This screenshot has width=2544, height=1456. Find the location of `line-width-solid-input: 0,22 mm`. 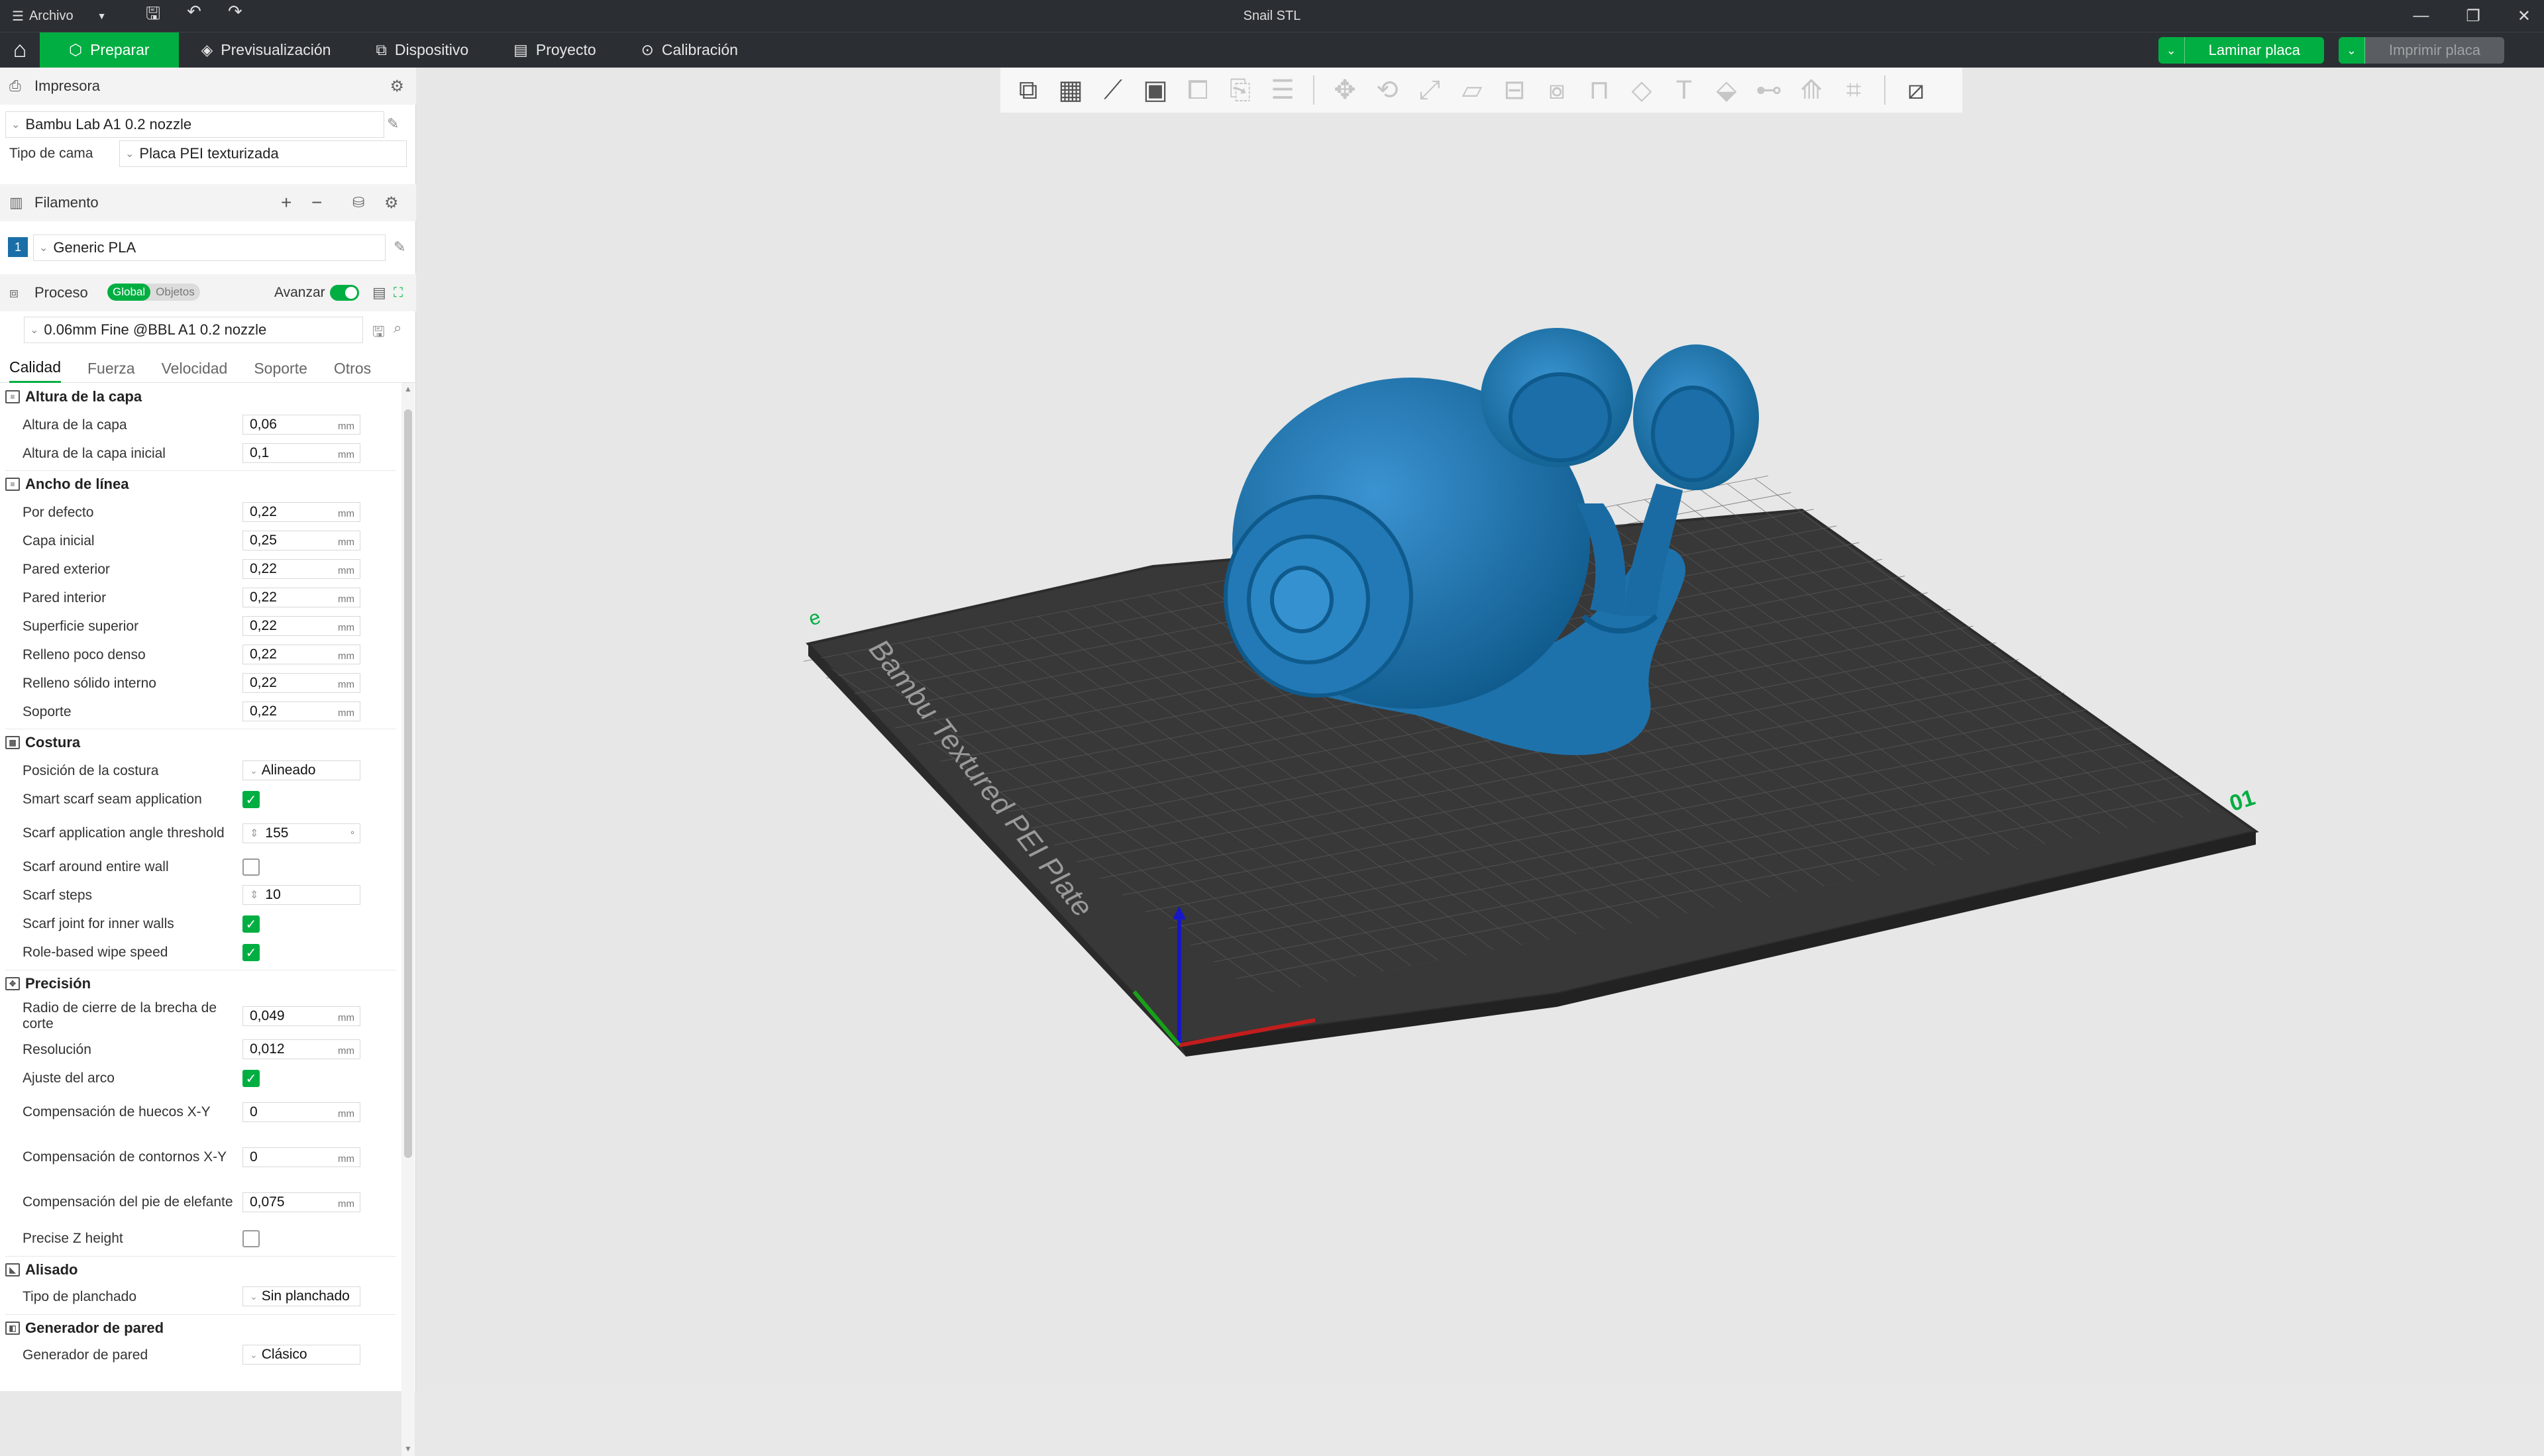

line-width-solid-input: 0,22 mm is located at coordinates (301, 683).